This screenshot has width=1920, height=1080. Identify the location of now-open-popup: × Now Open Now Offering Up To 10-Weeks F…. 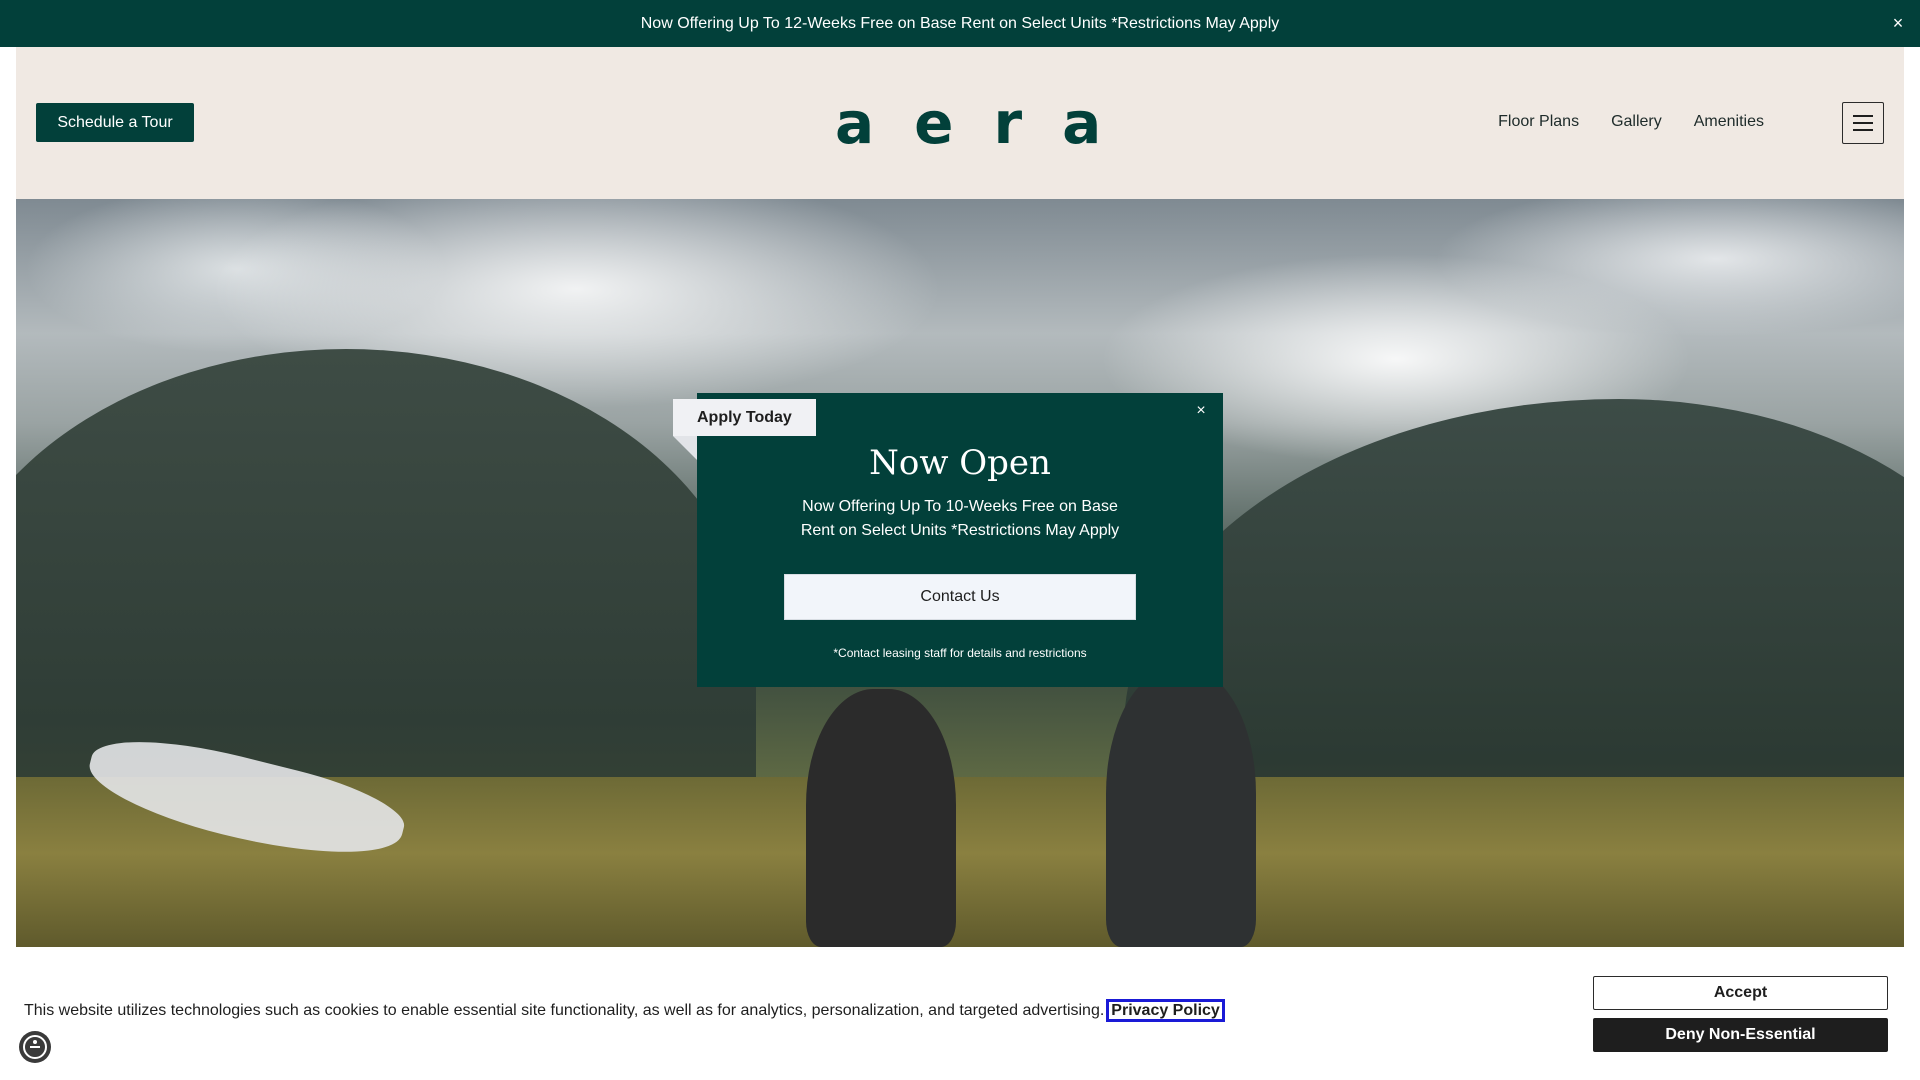
(960, 540).